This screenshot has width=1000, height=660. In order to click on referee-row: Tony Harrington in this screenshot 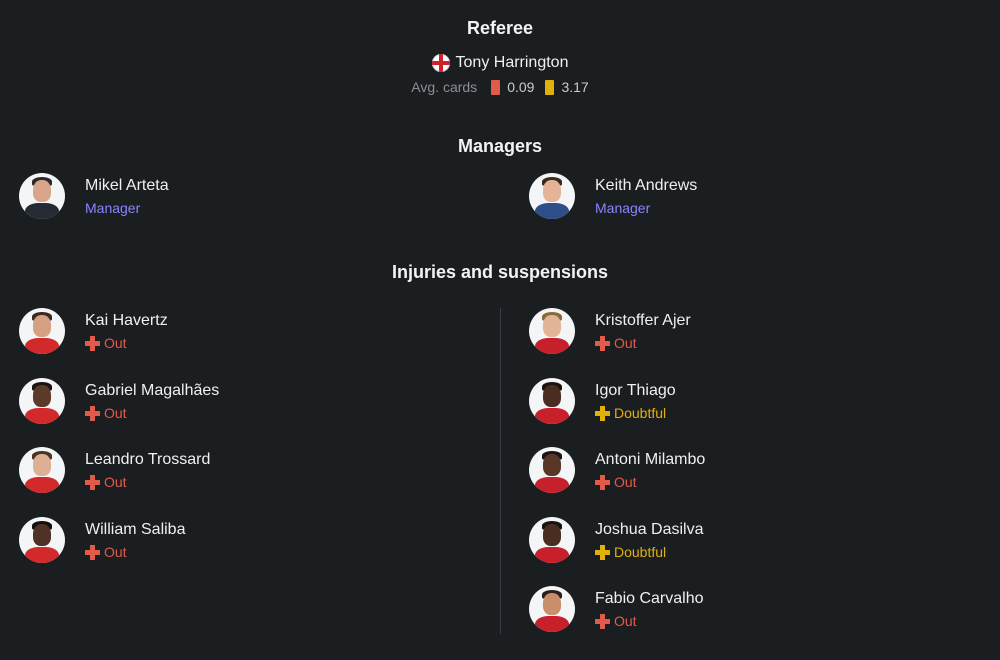, I will do `click(500, 63)`.